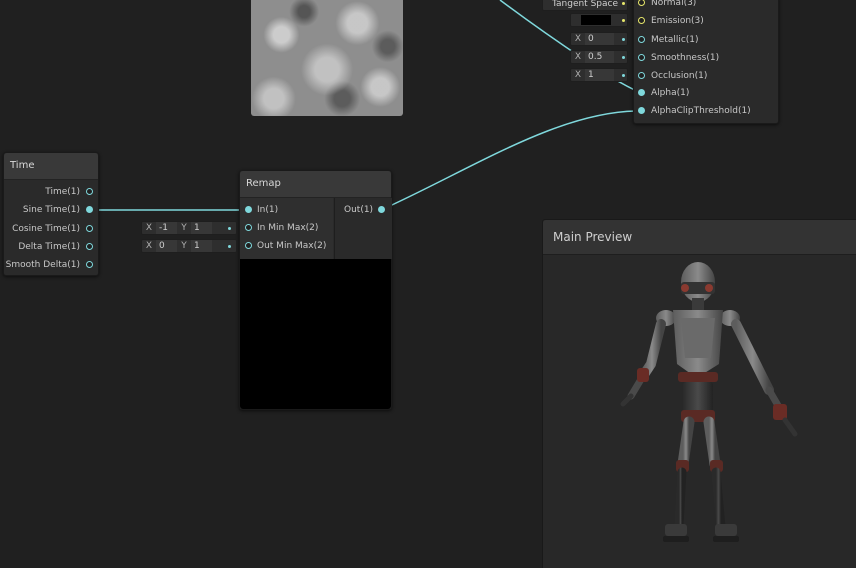 This screenshot has width=856, height=568. Describe the element at coordinates (288, 228) in the screenshot. I see `remap-in-min-max-label: In Min Max(2)` at that location.